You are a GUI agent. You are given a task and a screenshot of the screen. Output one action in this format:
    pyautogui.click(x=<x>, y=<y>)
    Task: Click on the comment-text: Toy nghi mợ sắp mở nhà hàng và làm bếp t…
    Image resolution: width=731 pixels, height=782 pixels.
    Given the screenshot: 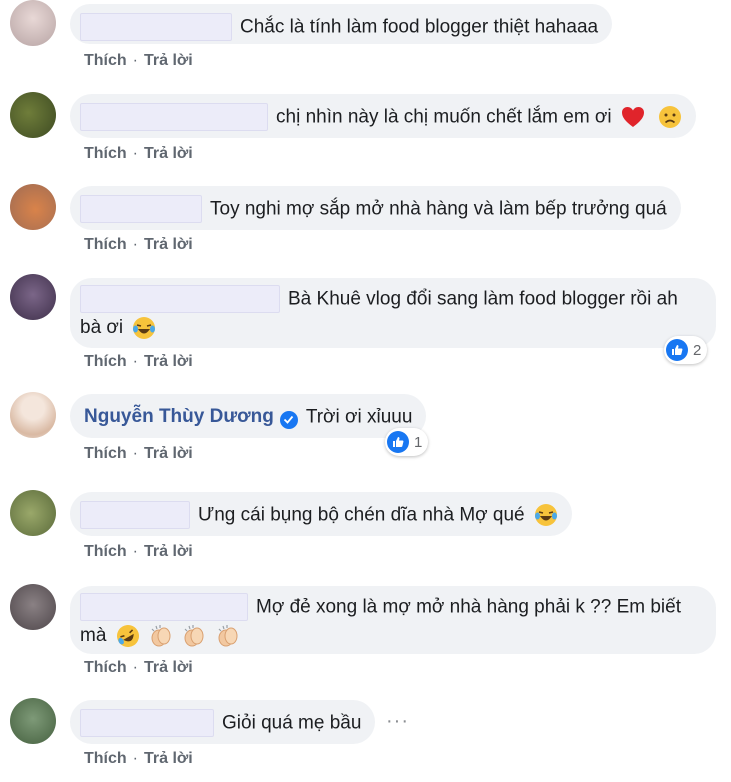 What is the action you would take?
    pyautogui.click(x=438, y=209)
    